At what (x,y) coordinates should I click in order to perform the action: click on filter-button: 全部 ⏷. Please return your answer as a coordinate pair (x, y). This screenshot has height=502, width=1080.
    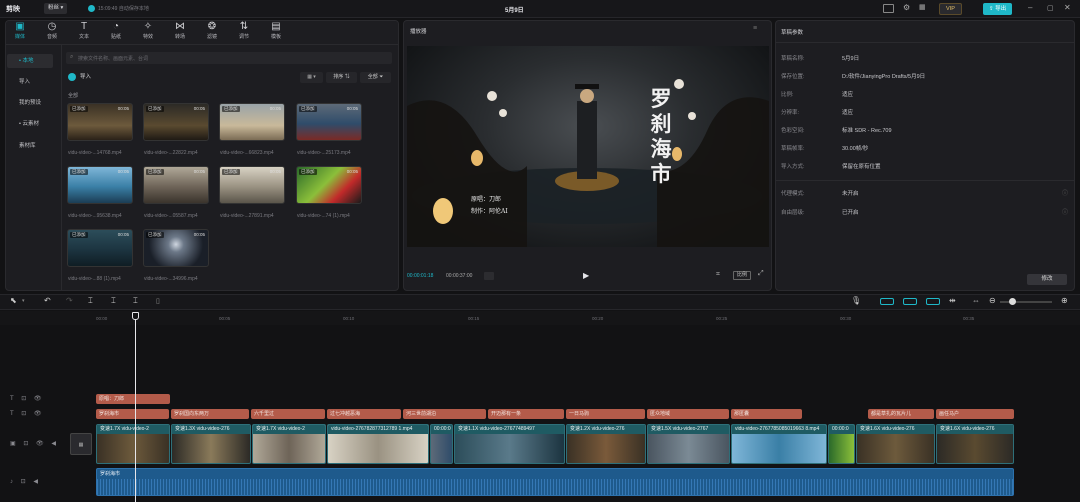
    Looking at the image, I should click on (375, 77).